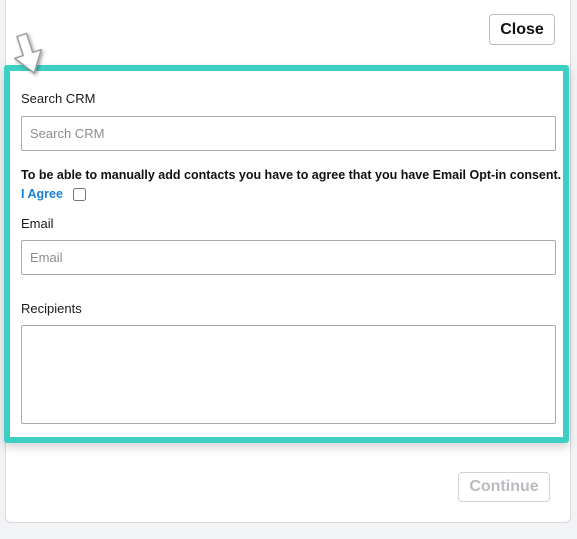 Image resolution: width=577 pixels, height=539 pixels. Describe the element at coordinates (288, 257) in the screenshot. I see `email-input` at that location.